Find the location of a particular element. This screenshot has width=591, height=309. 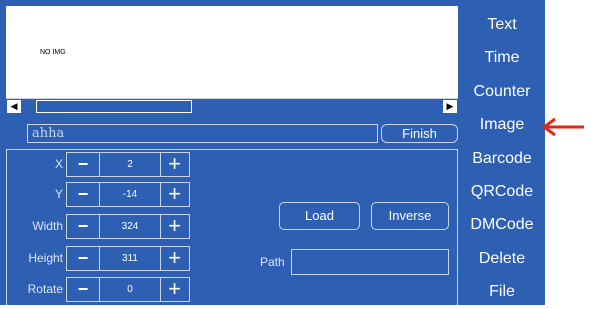

y-increment-button: + is located at coordinates (174, 194).